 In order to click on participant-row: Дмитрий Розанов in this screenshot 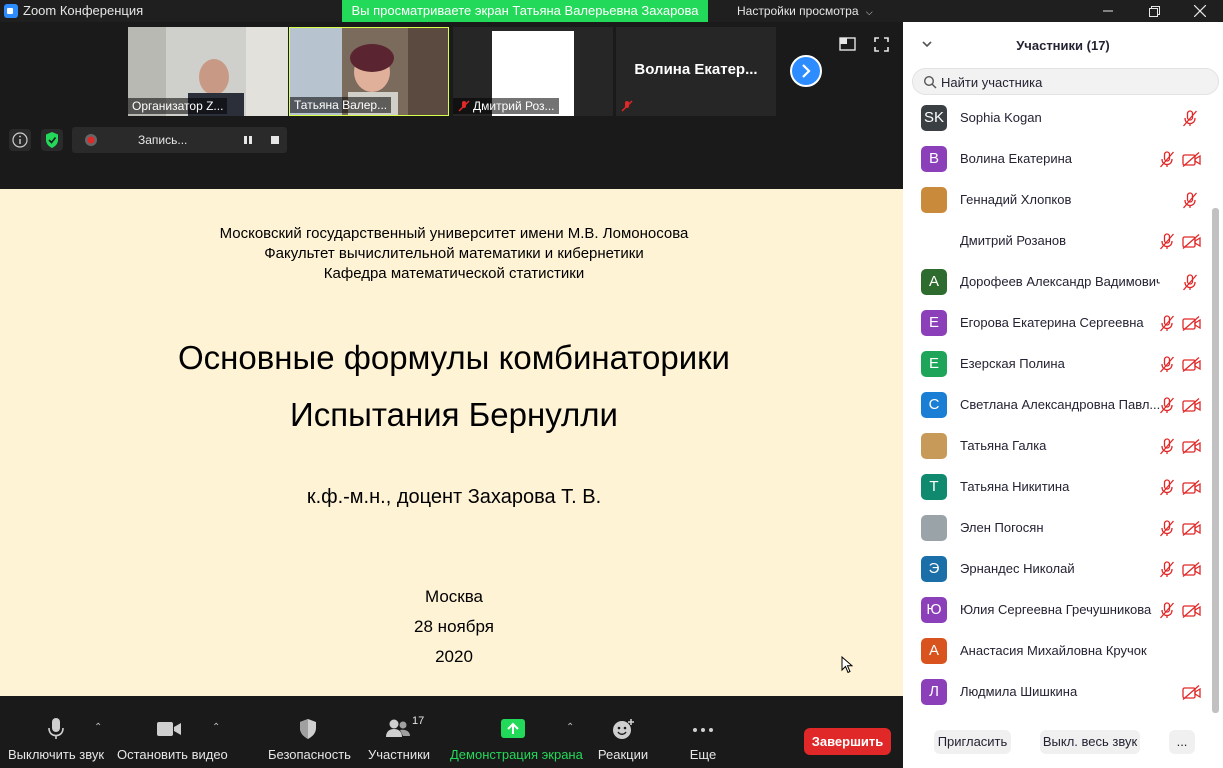, I will do `click(1057, 241)`.